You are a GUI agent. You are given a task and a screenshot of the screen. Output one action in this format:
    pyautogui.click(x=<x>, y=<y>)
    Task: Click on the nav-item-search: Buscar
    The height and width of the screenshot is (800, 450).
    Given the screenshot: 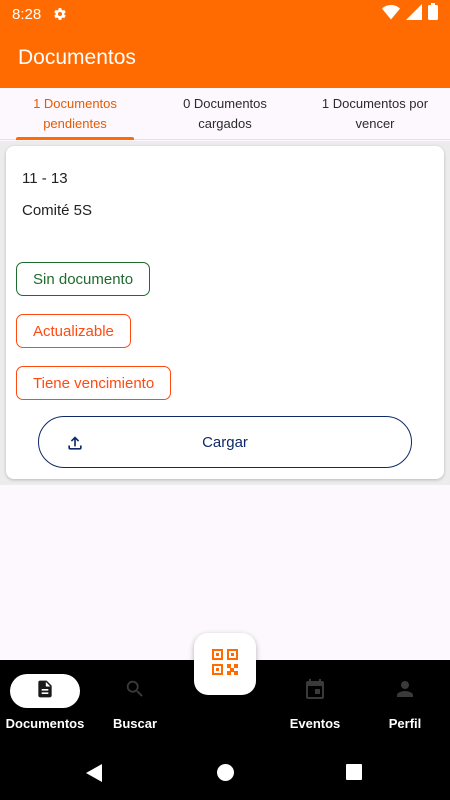 What is the action you would take?
    pyautogui.click(x=135, y=703)
    